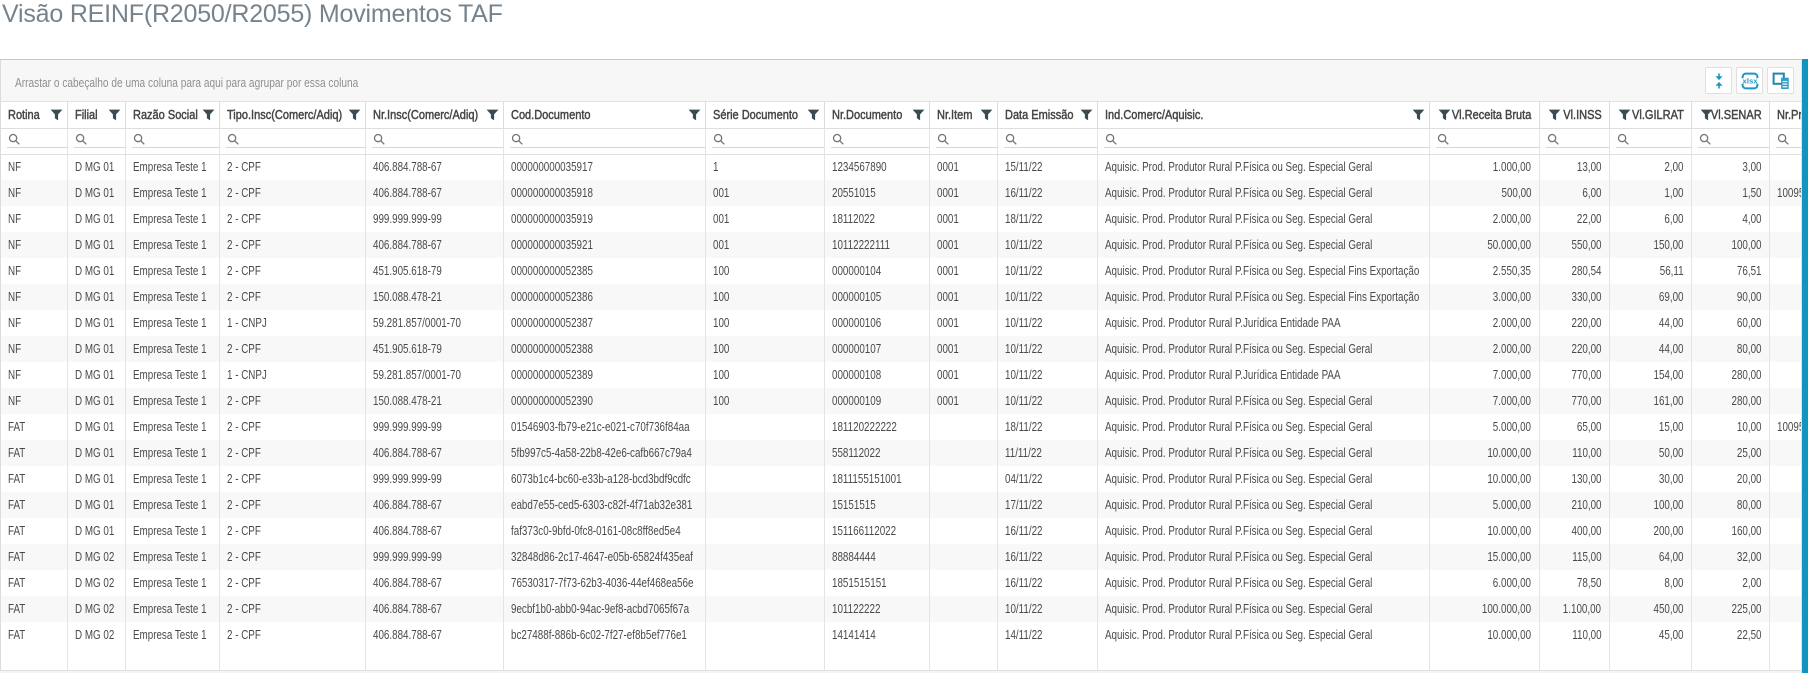 This screenshot has width=1808, height=673. Describe the element at coordinates (1750, 80) in the screenshot. I see `svg-text: xlsx` at that location.